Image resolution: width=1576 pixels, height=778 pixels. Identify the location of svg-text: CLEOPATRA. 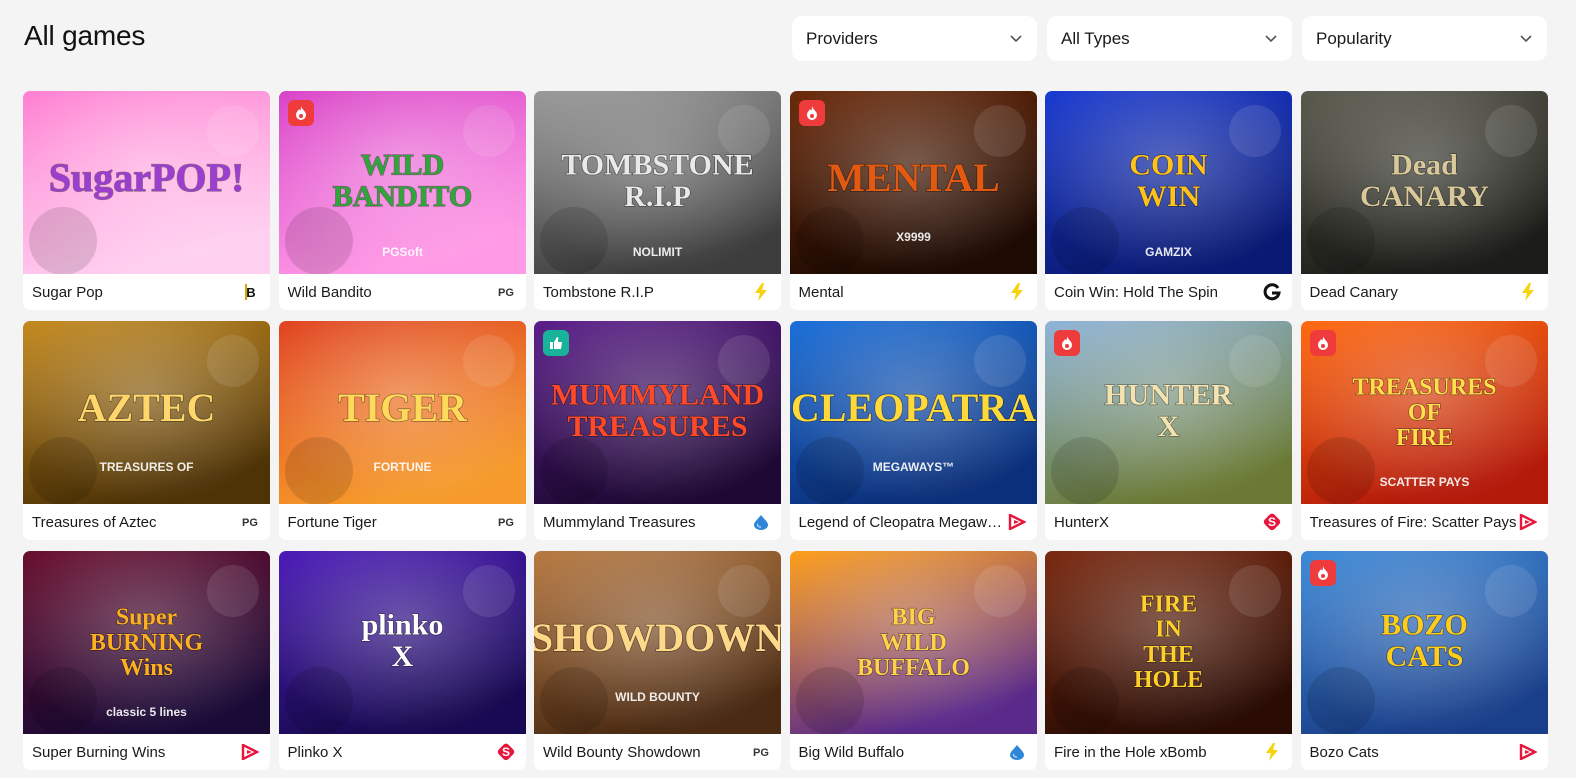
(912, 407).